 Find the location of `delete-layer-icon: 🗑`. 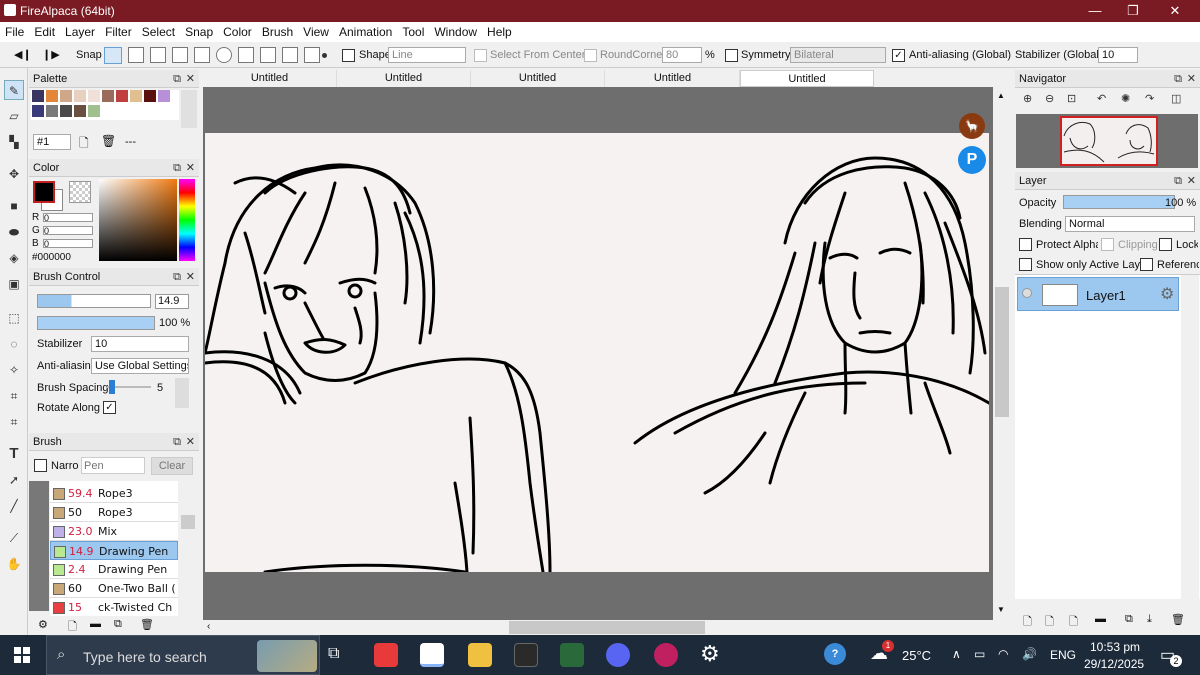

delete-layer-icon: 🗑 is located at coordinates (1178, 619).